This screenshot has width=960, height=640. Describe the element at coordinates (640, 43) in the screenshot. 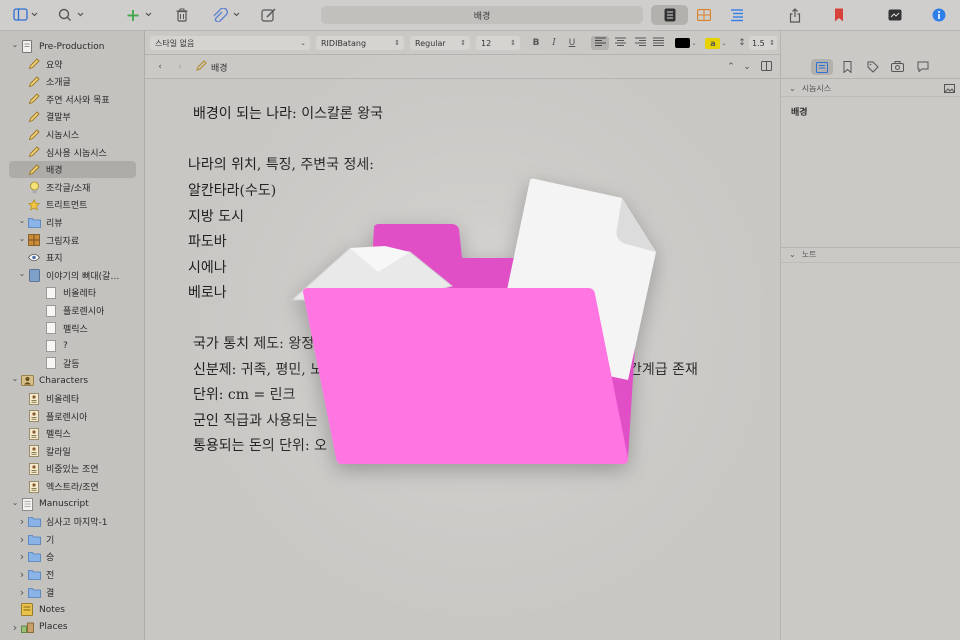

I see `align-right-button` at that location.